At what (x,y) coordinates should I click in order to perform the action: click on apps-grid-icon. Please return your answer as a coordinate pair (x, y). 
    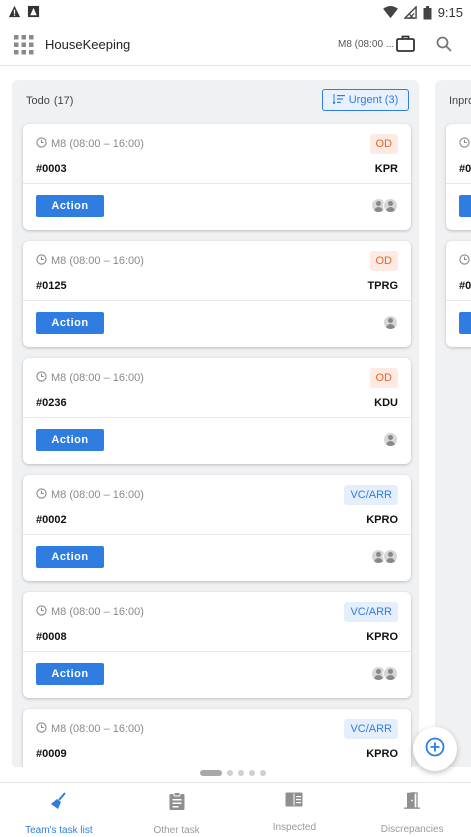
    Looking at the image, I should click on (24, 47).